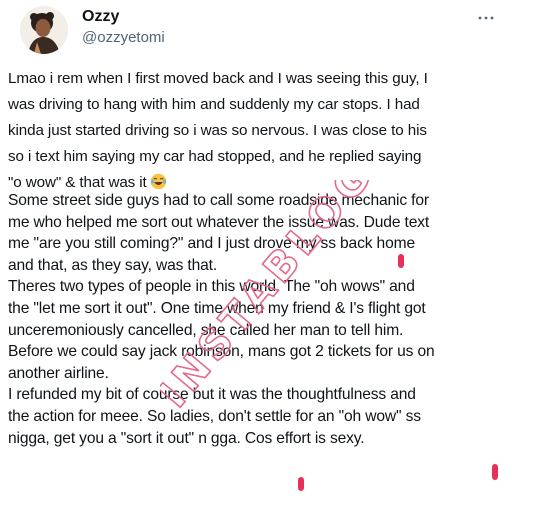  What do you see at coordinates (158, 181) in the screenshot?
I see `laughing-crying-emoji-icon` at bounding box center [158, 181].